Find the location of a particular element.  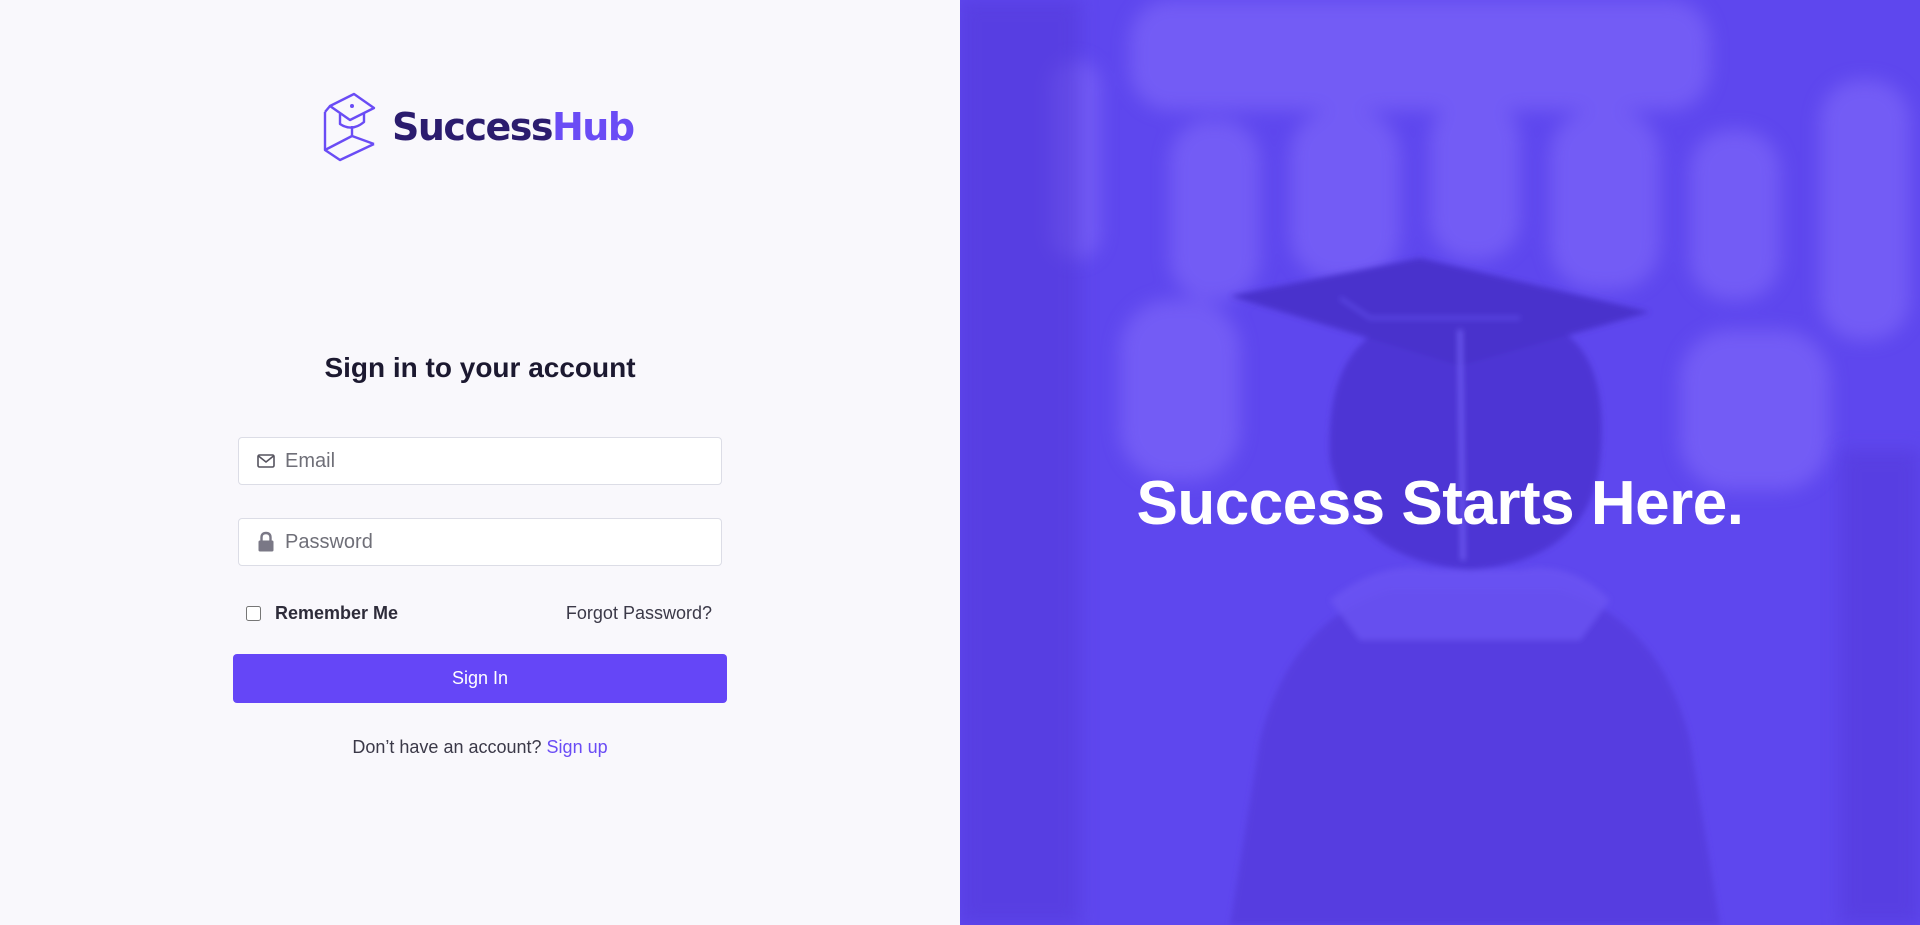

remember-label: Remember Me is located at coordinates (337, 612).